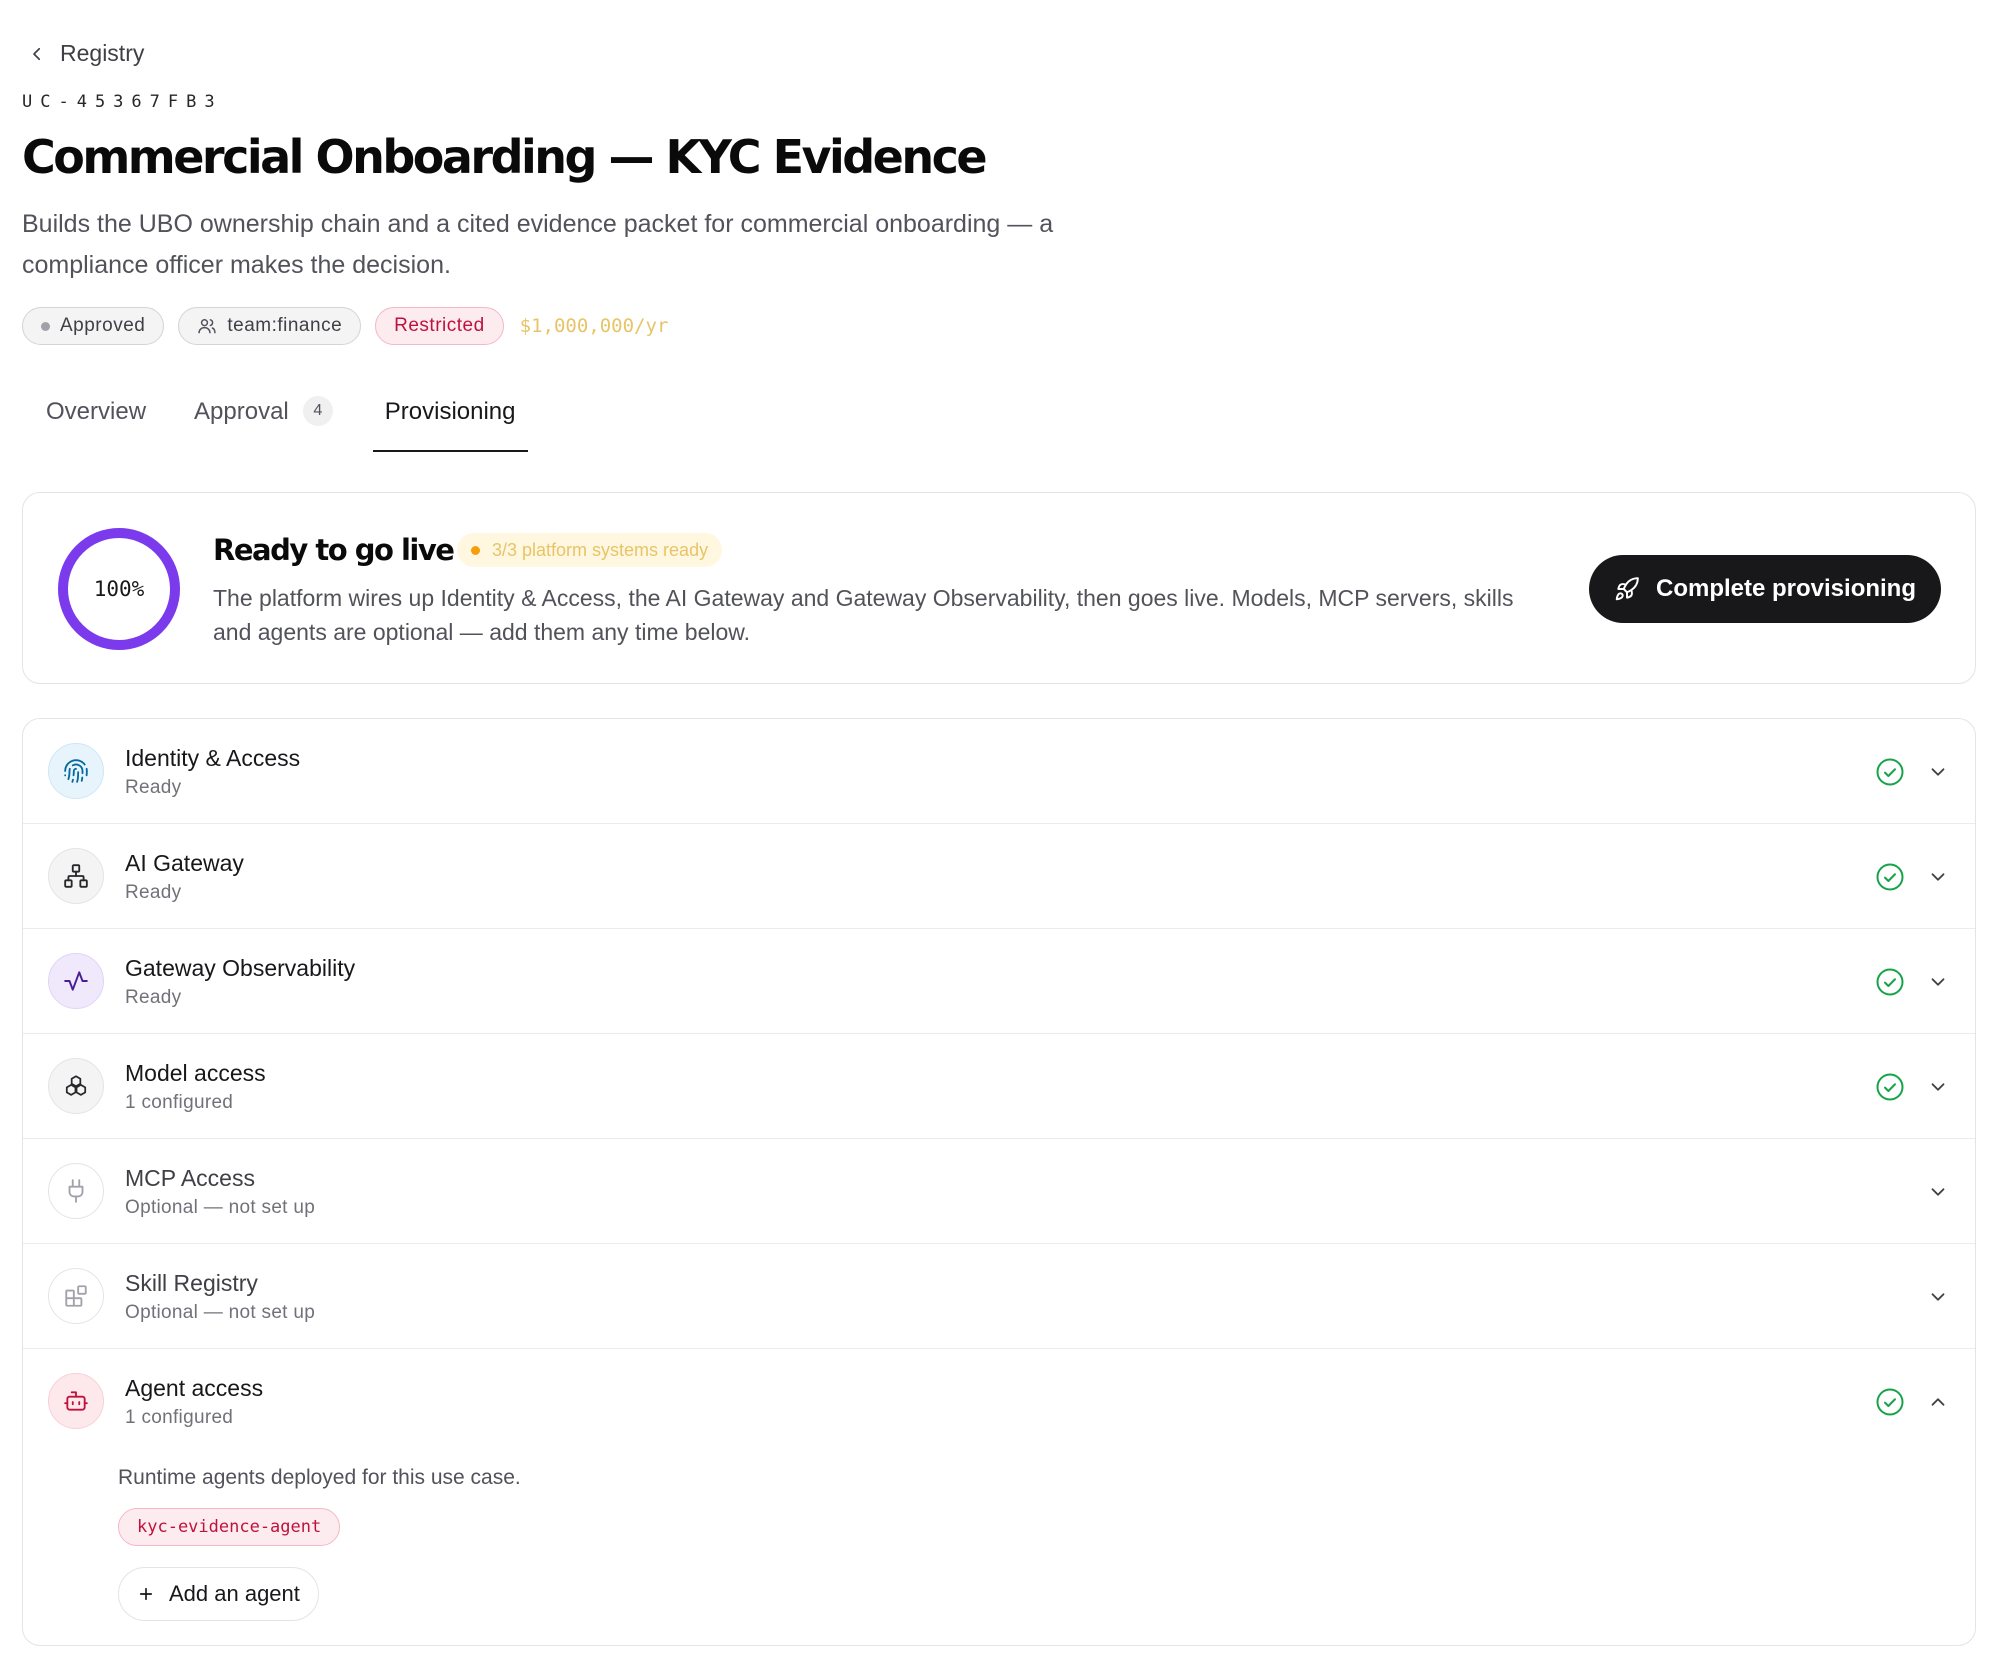  I want to click on plus-icon, so click(146, 1594).